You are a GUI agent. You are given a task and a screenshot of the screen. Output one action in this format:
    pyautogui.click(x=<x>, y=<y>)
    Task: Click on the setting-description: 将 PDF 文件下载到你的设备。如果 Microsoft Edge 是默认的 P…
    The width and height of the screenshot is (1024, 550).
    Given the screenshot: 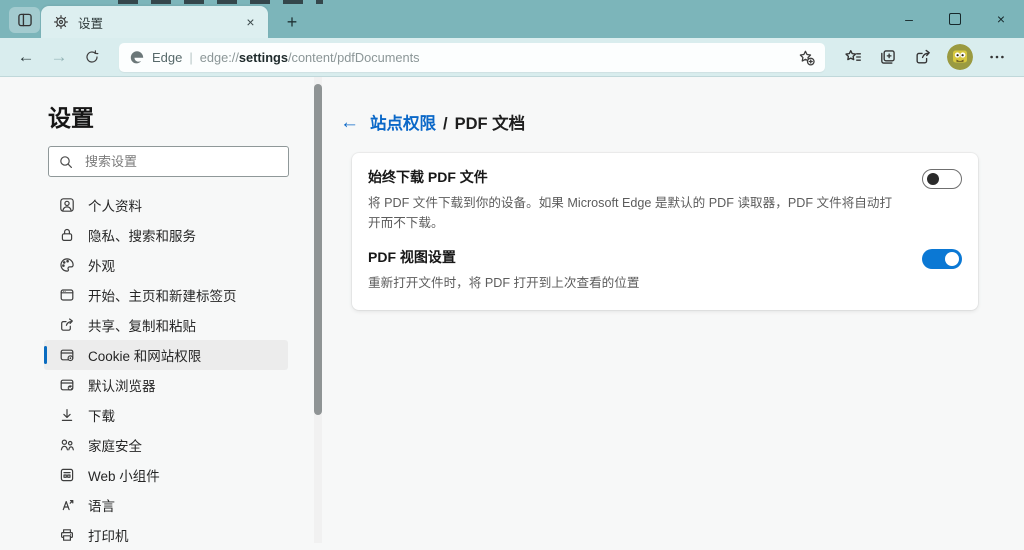 What is the action you would take?
    pyautogui.click(x=630, y=213)
    